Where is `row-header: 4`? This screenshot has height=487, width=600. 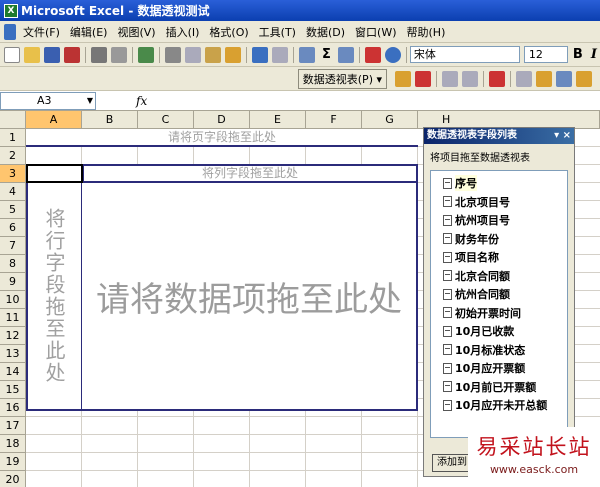
row-header: 4 is located at coordinates (13, 192).